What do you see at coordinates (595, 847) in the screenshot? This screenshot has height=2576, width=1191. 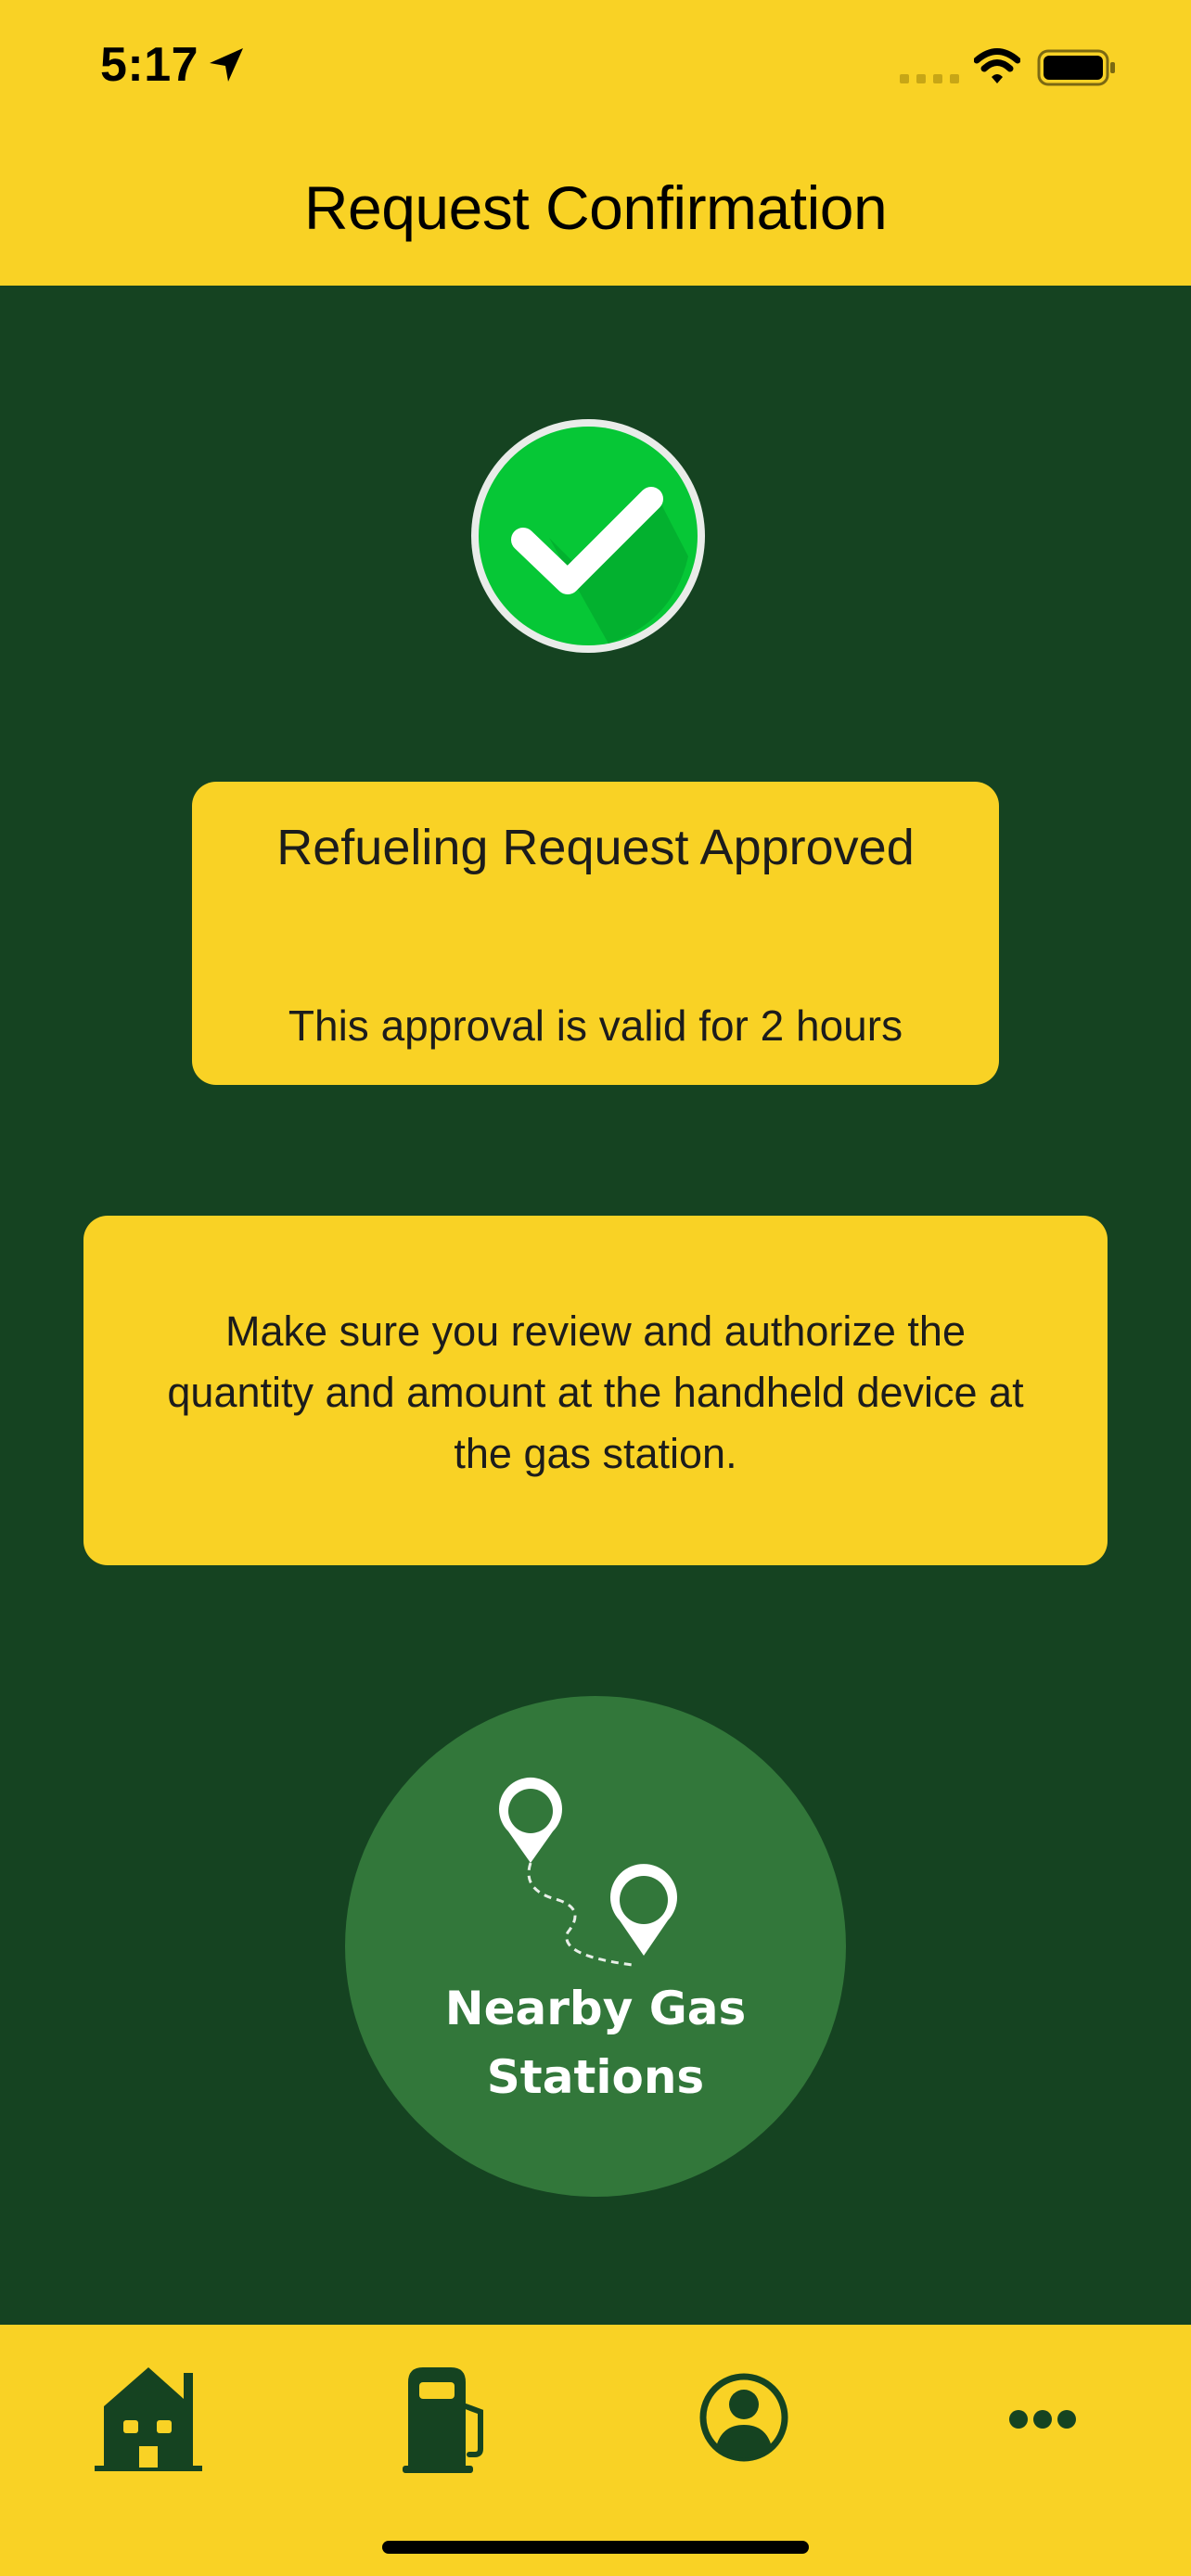 I see `approval-title: Refueling Request Approved` at bounding box center [595, 847].